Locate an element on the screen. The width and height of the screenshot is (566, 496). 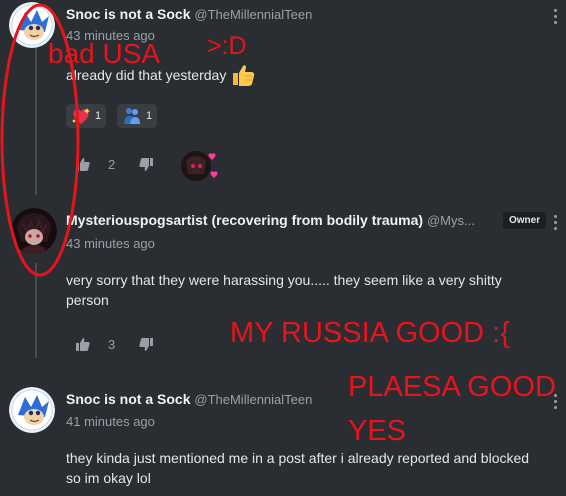
red-ellipse-annotation is located at coordinates (40, 140).